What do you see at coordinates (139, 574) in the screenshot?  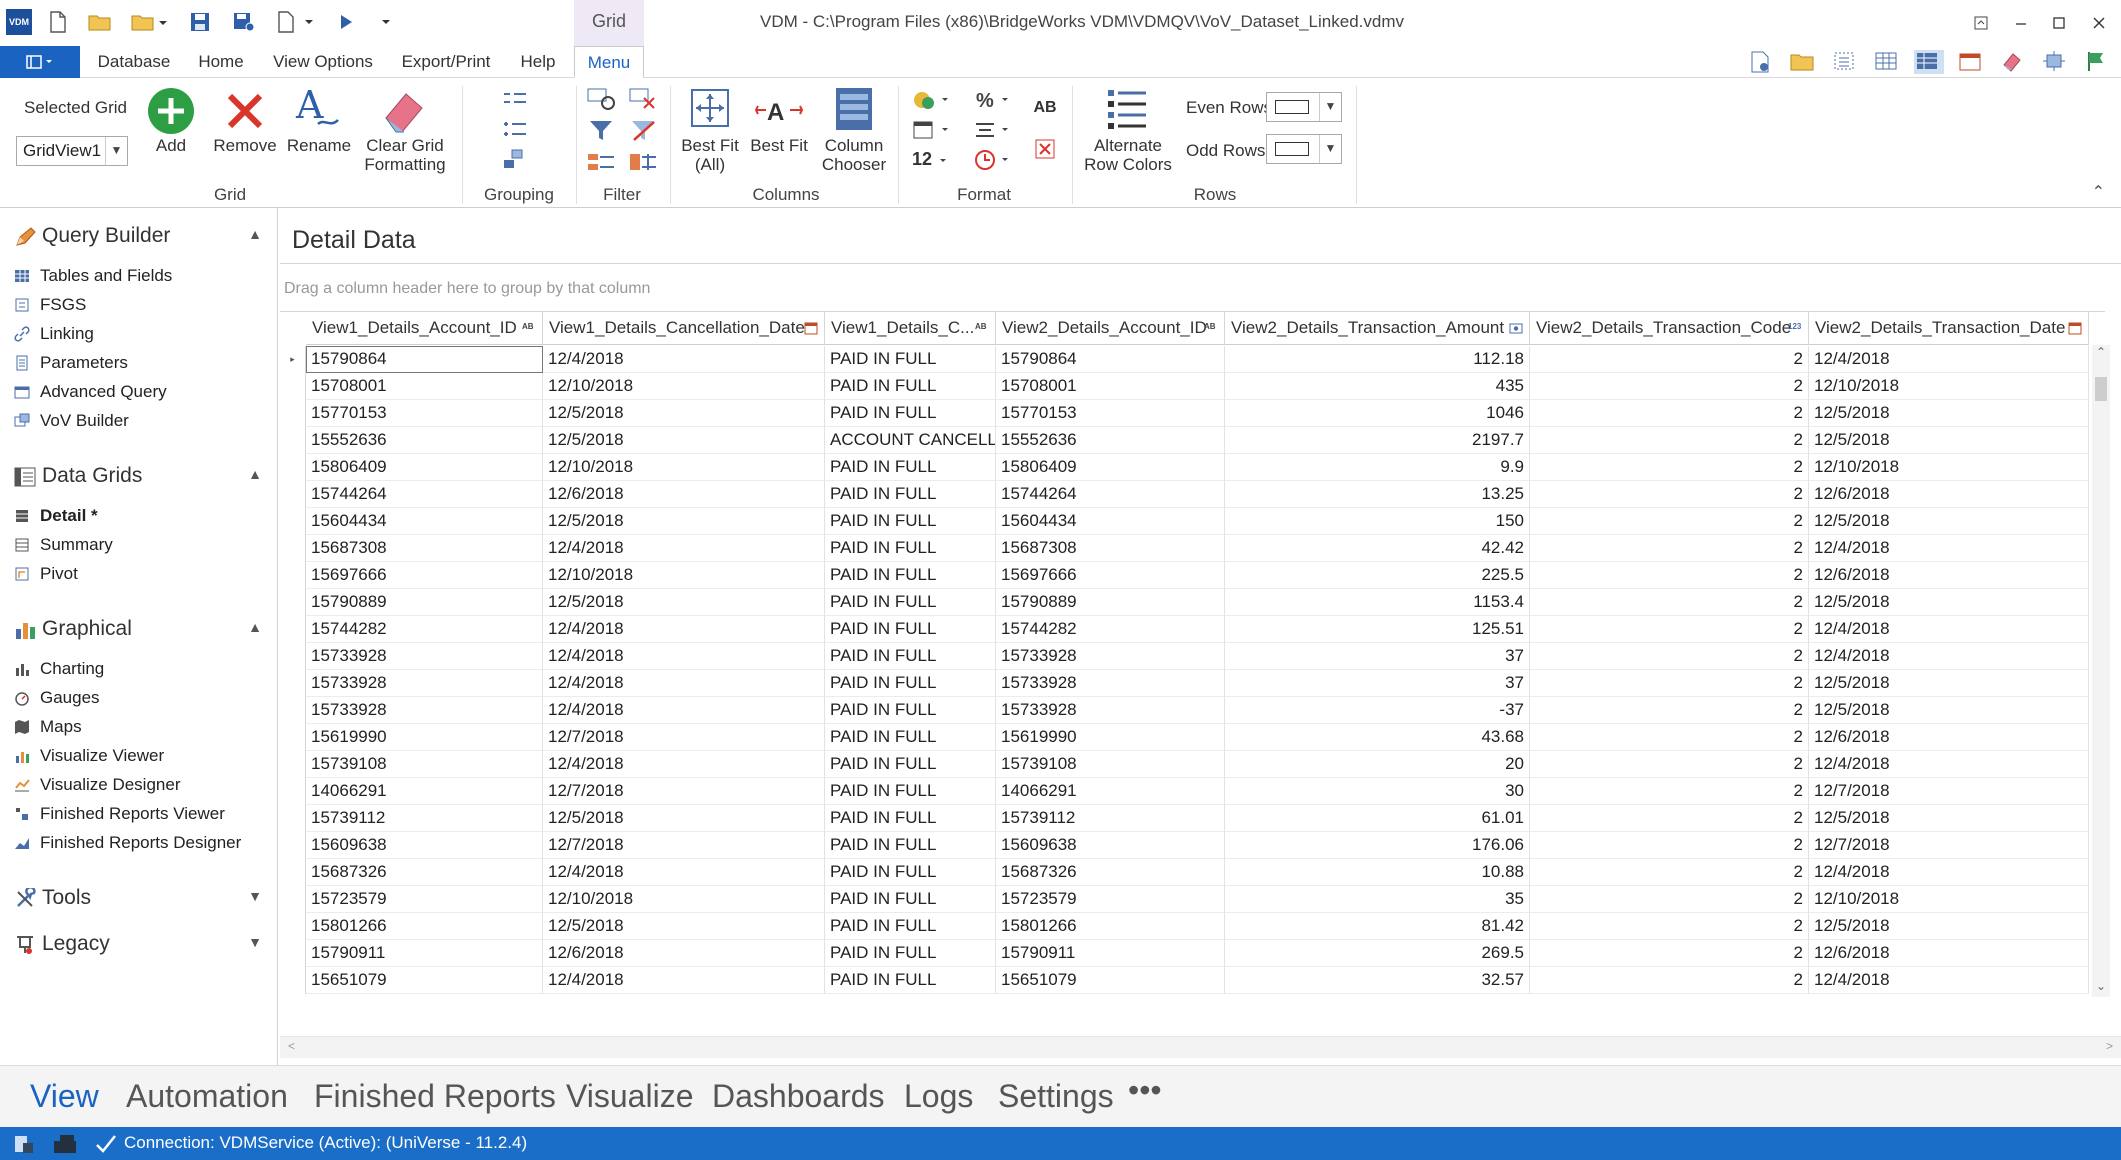 I see `nav-pivot: Pivot` at bounding box center [139, 574].